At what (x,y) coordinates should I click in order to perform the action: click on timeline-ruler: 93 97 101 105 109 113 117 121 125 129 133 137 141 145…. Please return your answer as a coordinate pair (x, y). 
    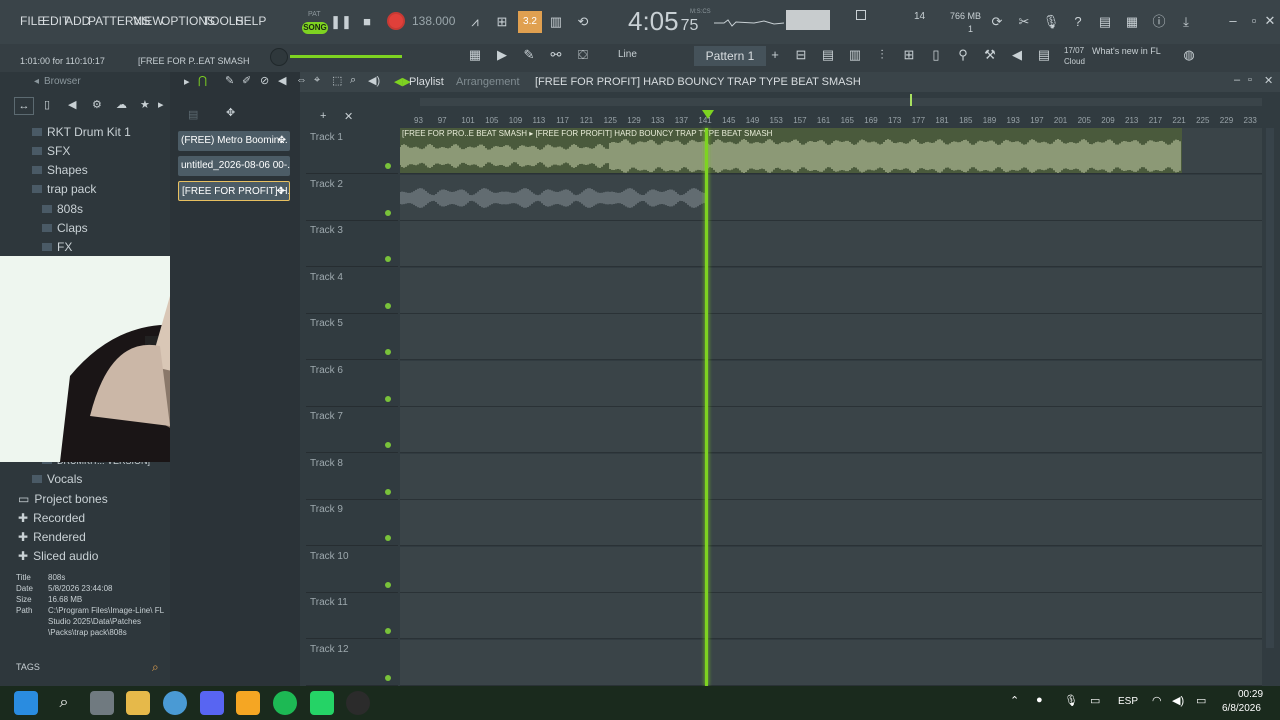
    Looking at the image, I should click on (831, 100).